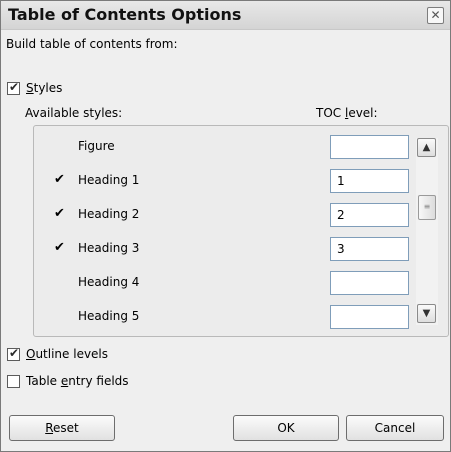 This screenshot has height=452, width=451. Describe the element at coordinates (184, 181) in the screenshot. I see `style-row: ✔ Heading 1` at that location.